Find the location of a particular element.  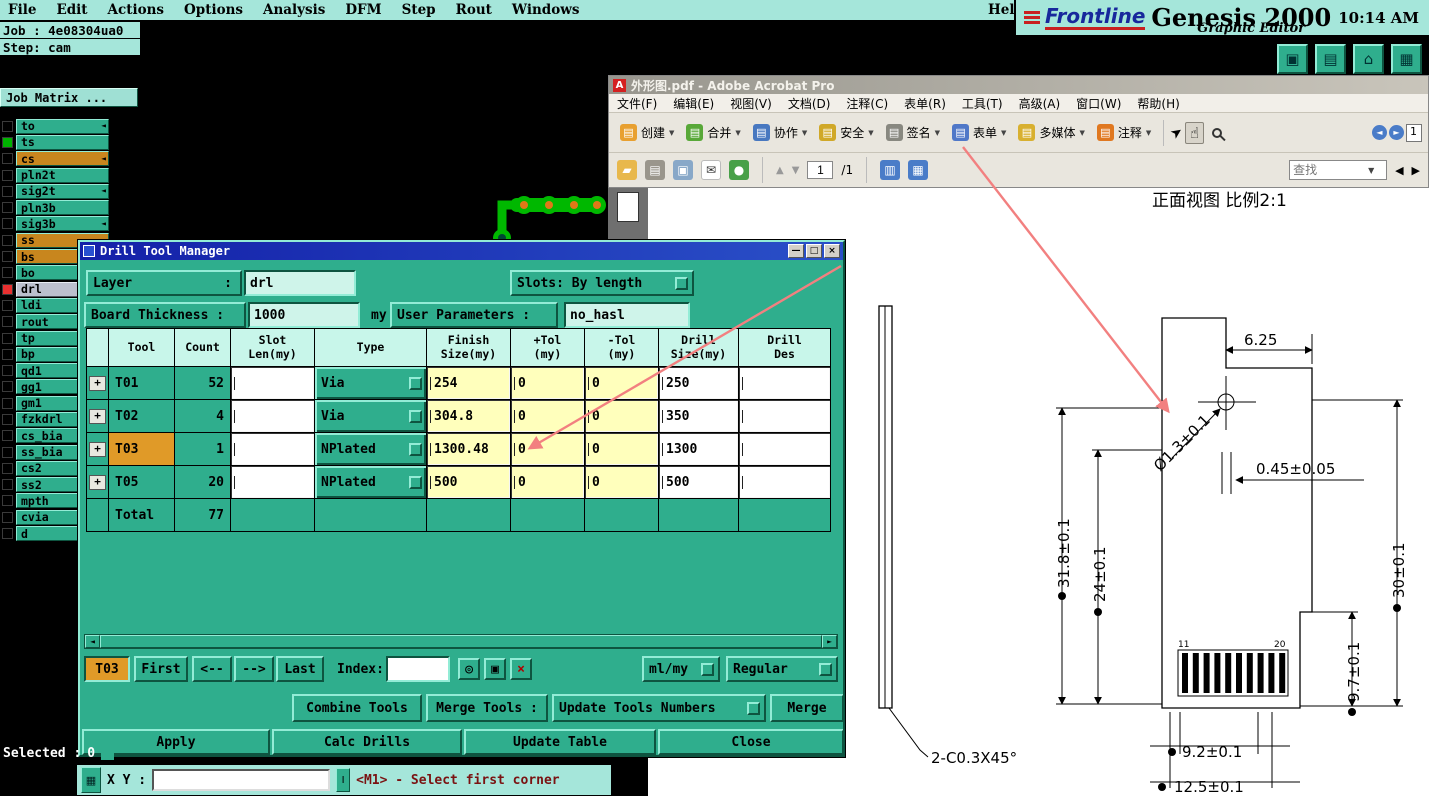

drill-size-input: 250 is located at coordinates (699, 383).